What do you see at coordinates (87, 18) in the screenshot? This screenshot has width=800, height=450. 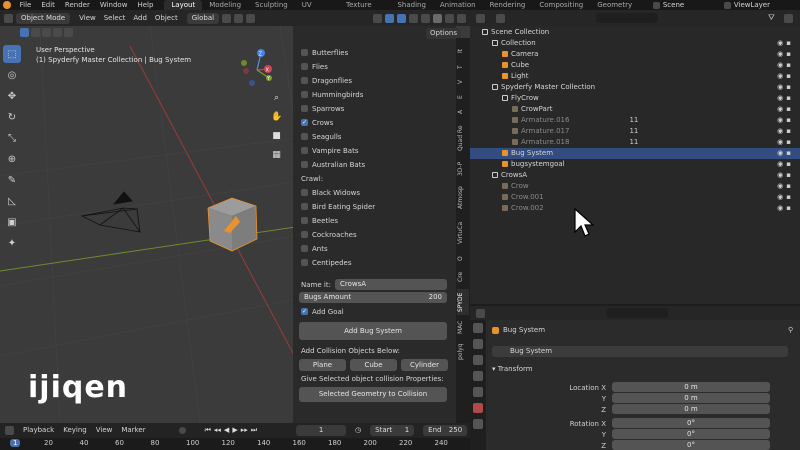 I see `viewport-menu-view: View` at bounding box center [87, 18].